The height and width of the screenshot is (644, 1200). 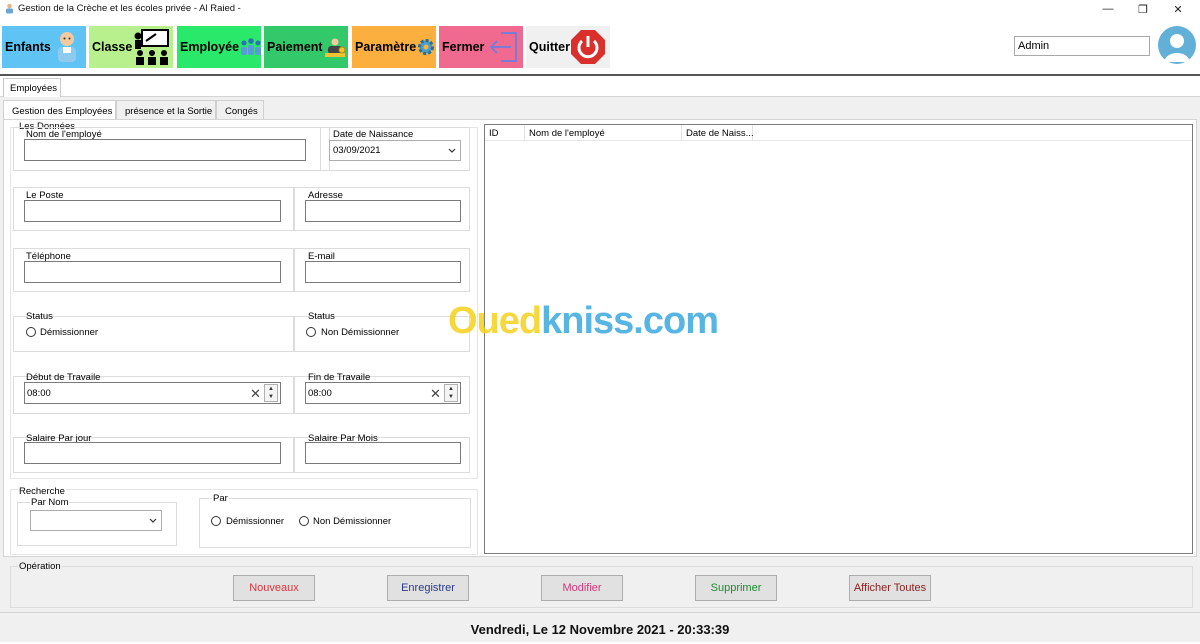 What do you see at coordinates (320, 393) in the screenshot?
I see `fin-value: 08:00` at bounding box center [320, 393].